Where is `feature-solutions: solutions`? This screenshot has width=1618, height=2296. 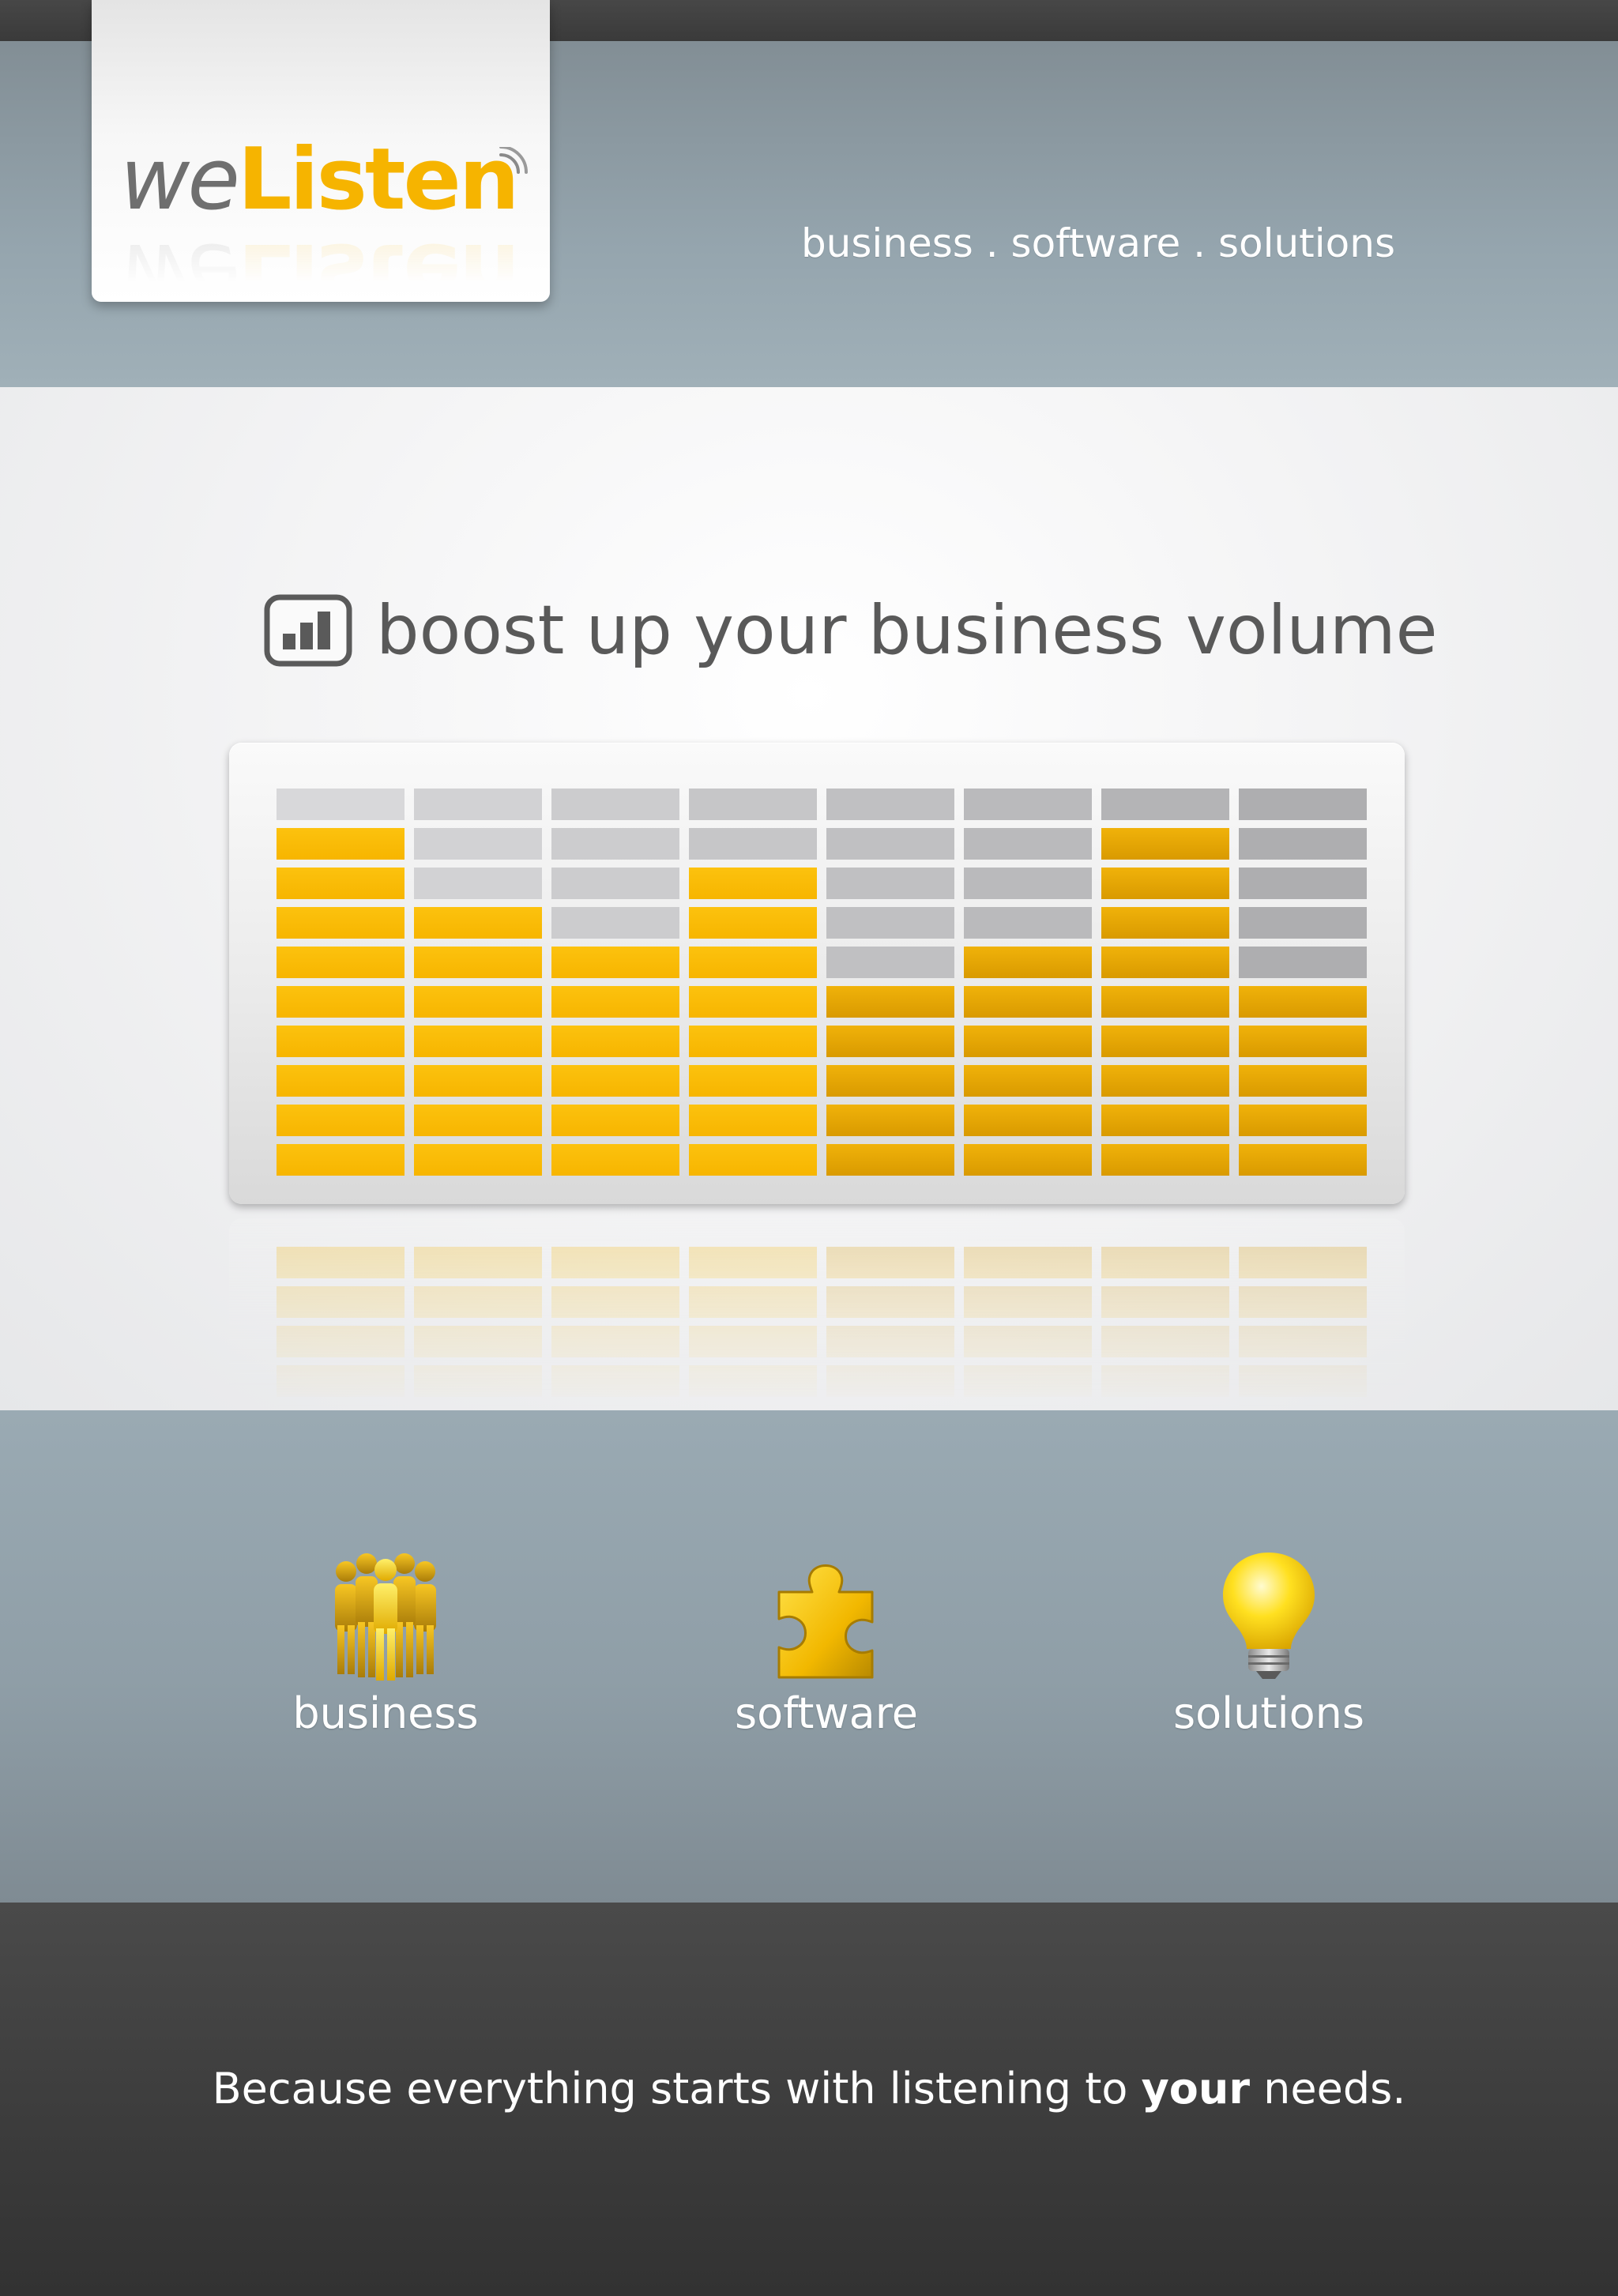 feature-solutions: solutions is located at coordinates (1269, 1645).